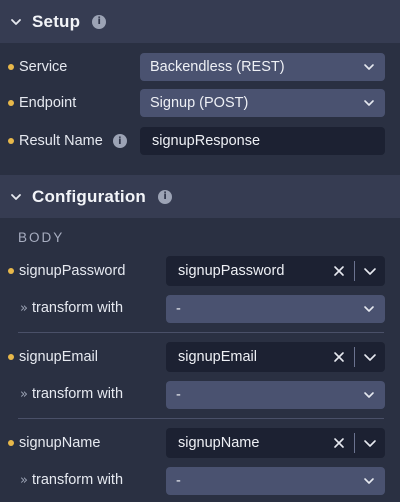  Describe the element at coordinates (56, 21) in the screenshot. I see `setup-title: Setup` at that location.